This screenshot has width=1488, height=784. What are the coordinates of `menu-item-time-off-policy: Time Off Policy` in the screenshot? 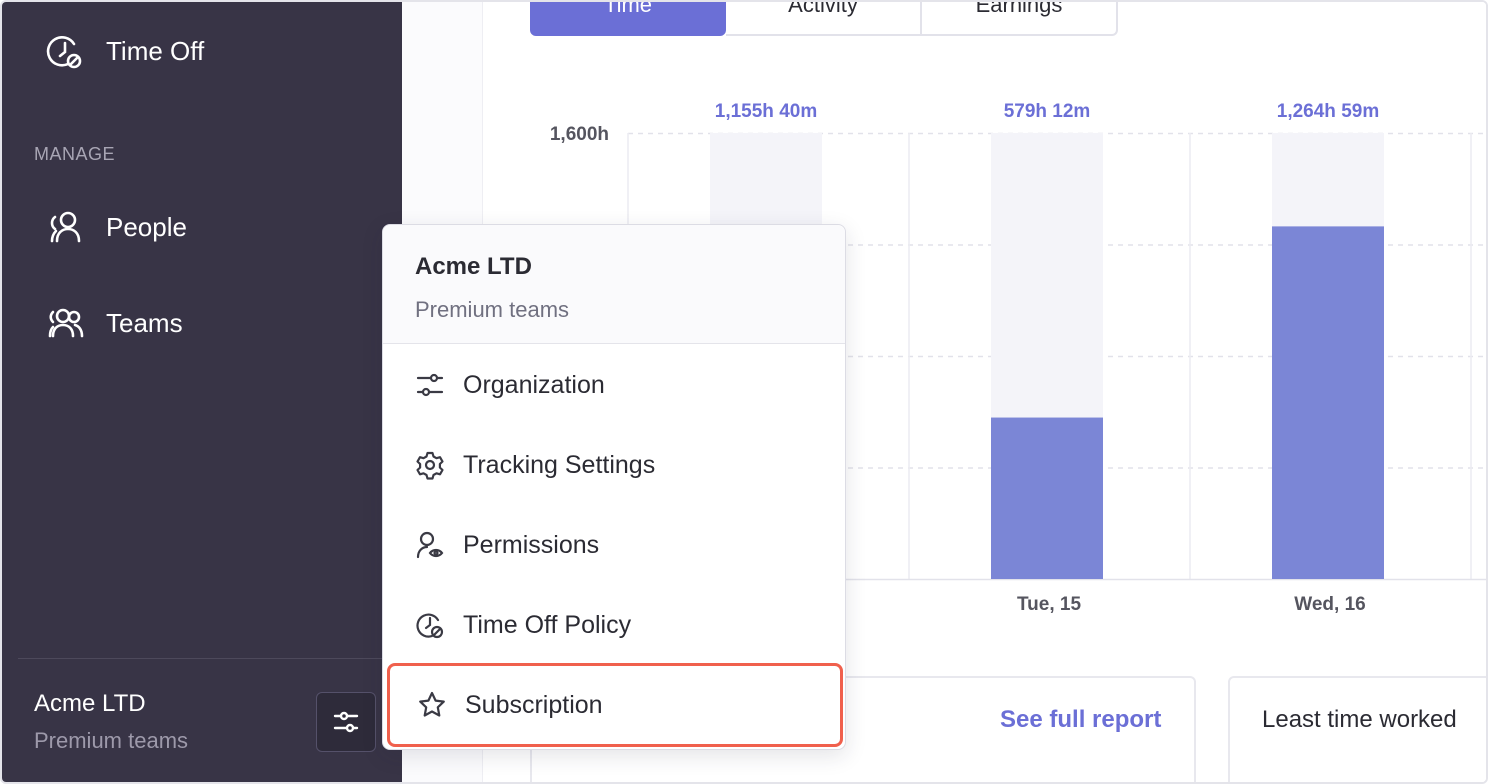 It's located at (614, 625).